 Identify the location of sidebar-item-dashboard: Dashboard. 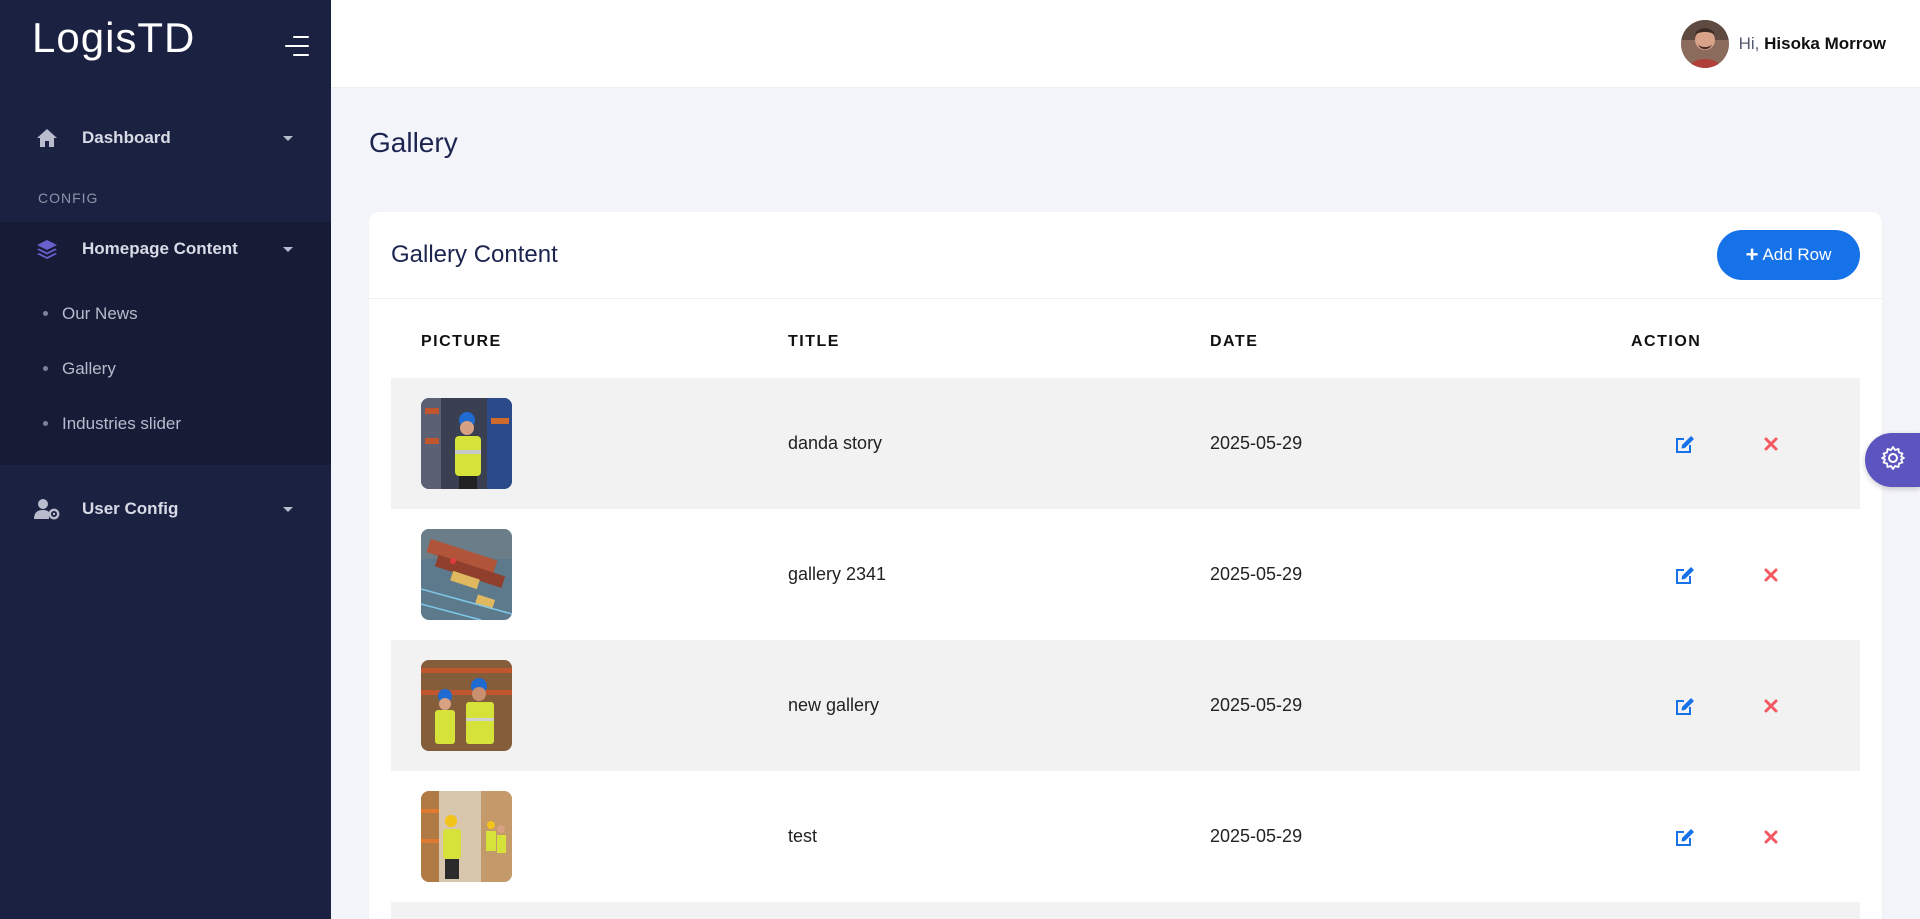
(165, 138).